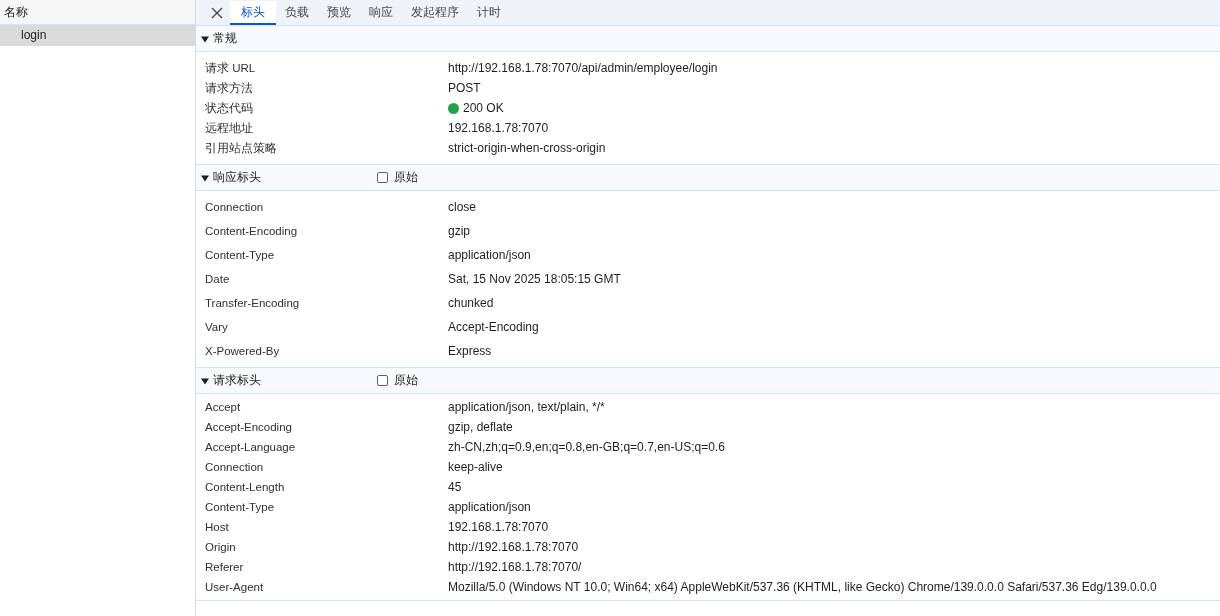  I want to click on header-value: 45, so click(455, 487).